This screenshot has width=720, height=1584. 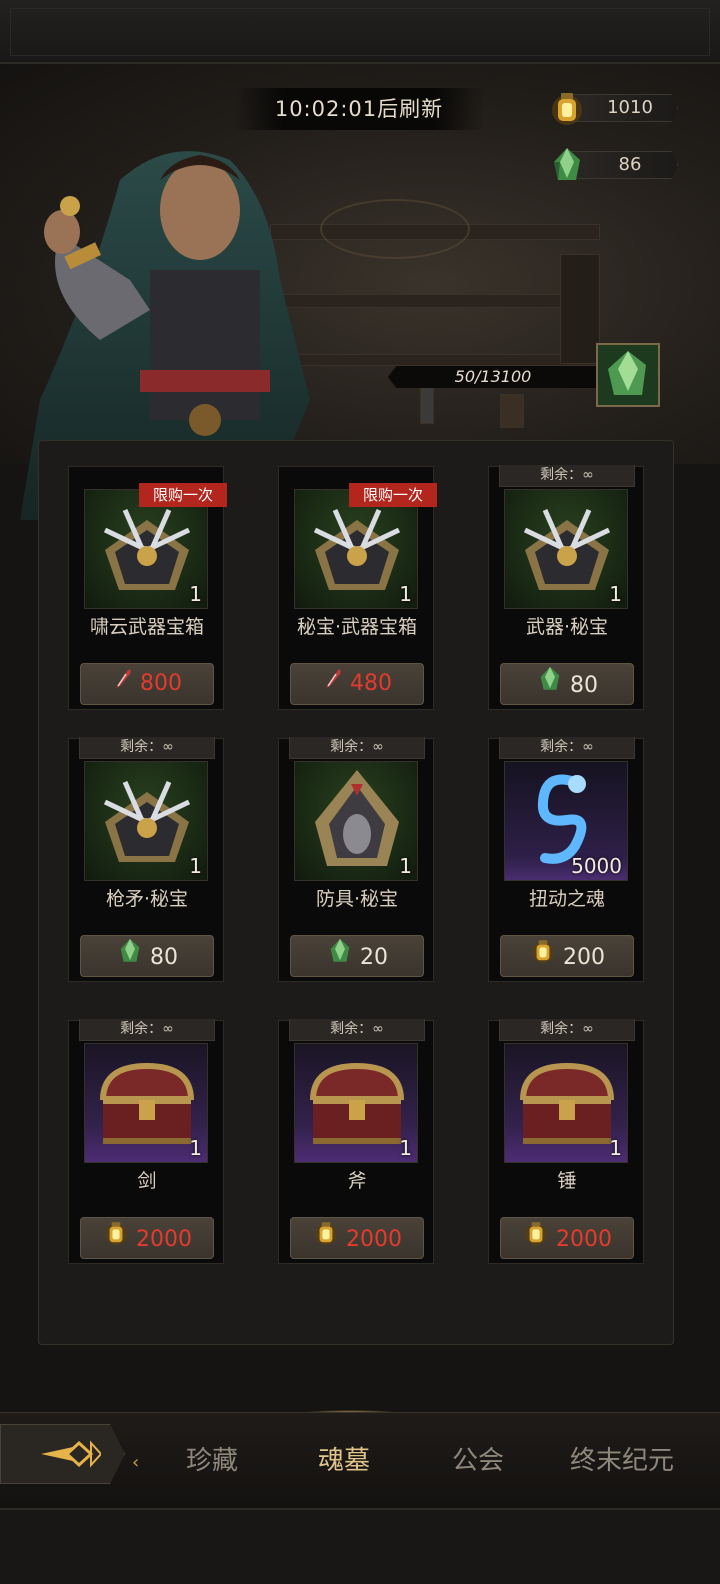 I want to click on armor-chest-icon: 1, so click(x=356, y=821).